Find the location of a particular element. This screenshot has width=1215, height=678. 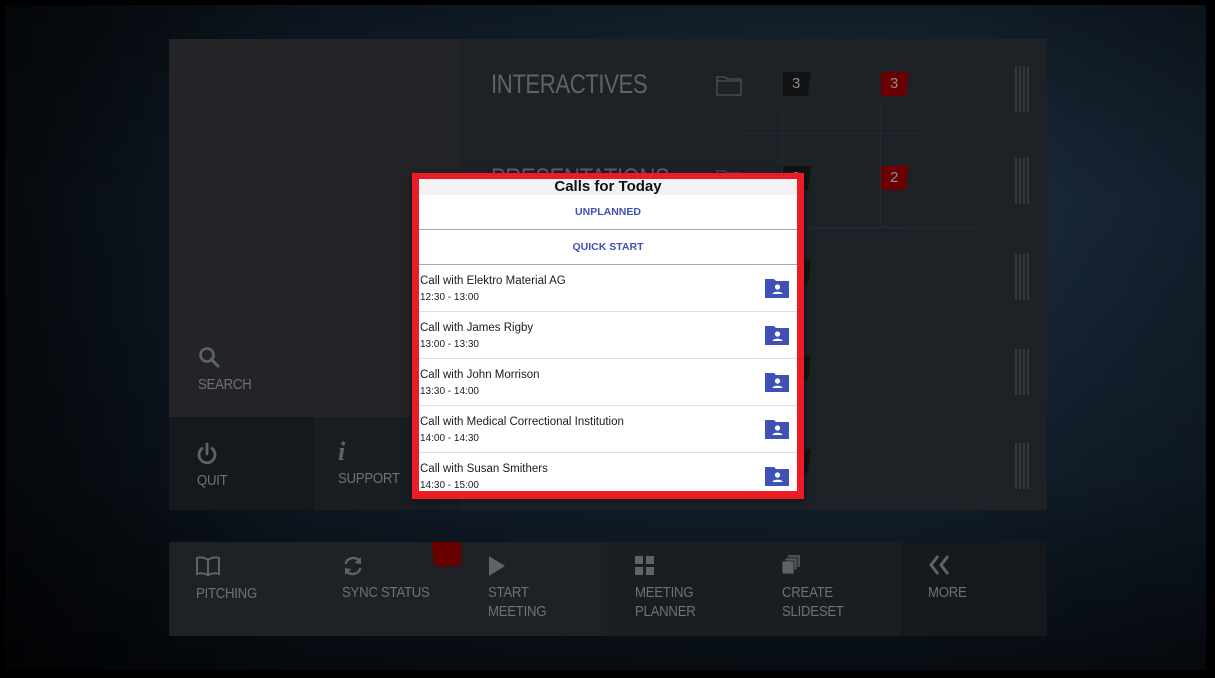

call-list-item: Call with Susan Smithers 14:30 - 15:00 is located at coordinates (608, 472).